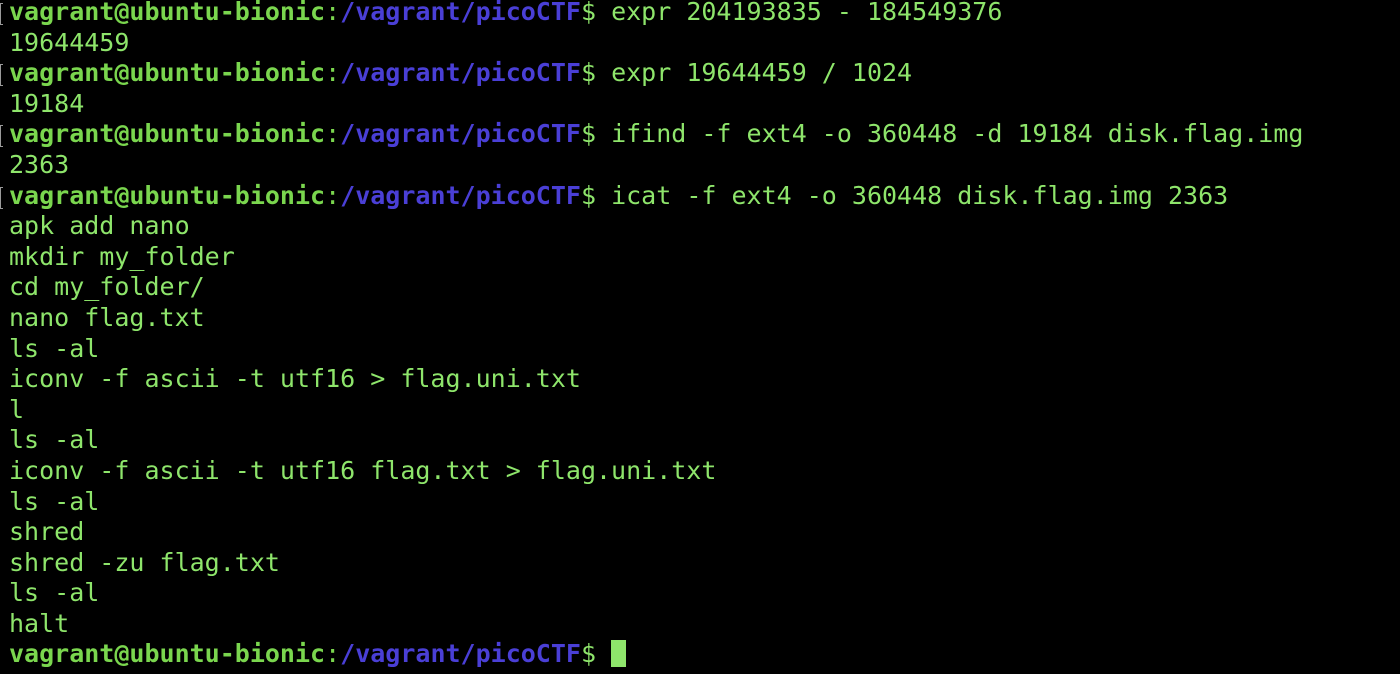 The height and width of the screenshot is (674, 1400). What do you see at coordinates (47, 103) in the screenshot?
I see `output-text: 19184` at bounding box center [47, 103].